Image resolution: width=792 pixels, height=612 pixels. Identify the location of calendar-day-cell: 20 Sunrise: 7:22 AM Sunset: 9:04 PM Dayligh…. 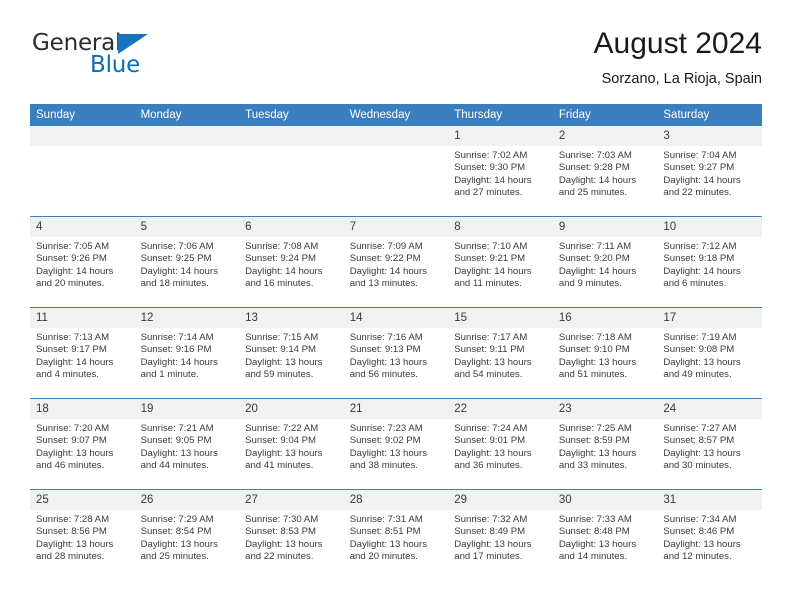
(291, 444).